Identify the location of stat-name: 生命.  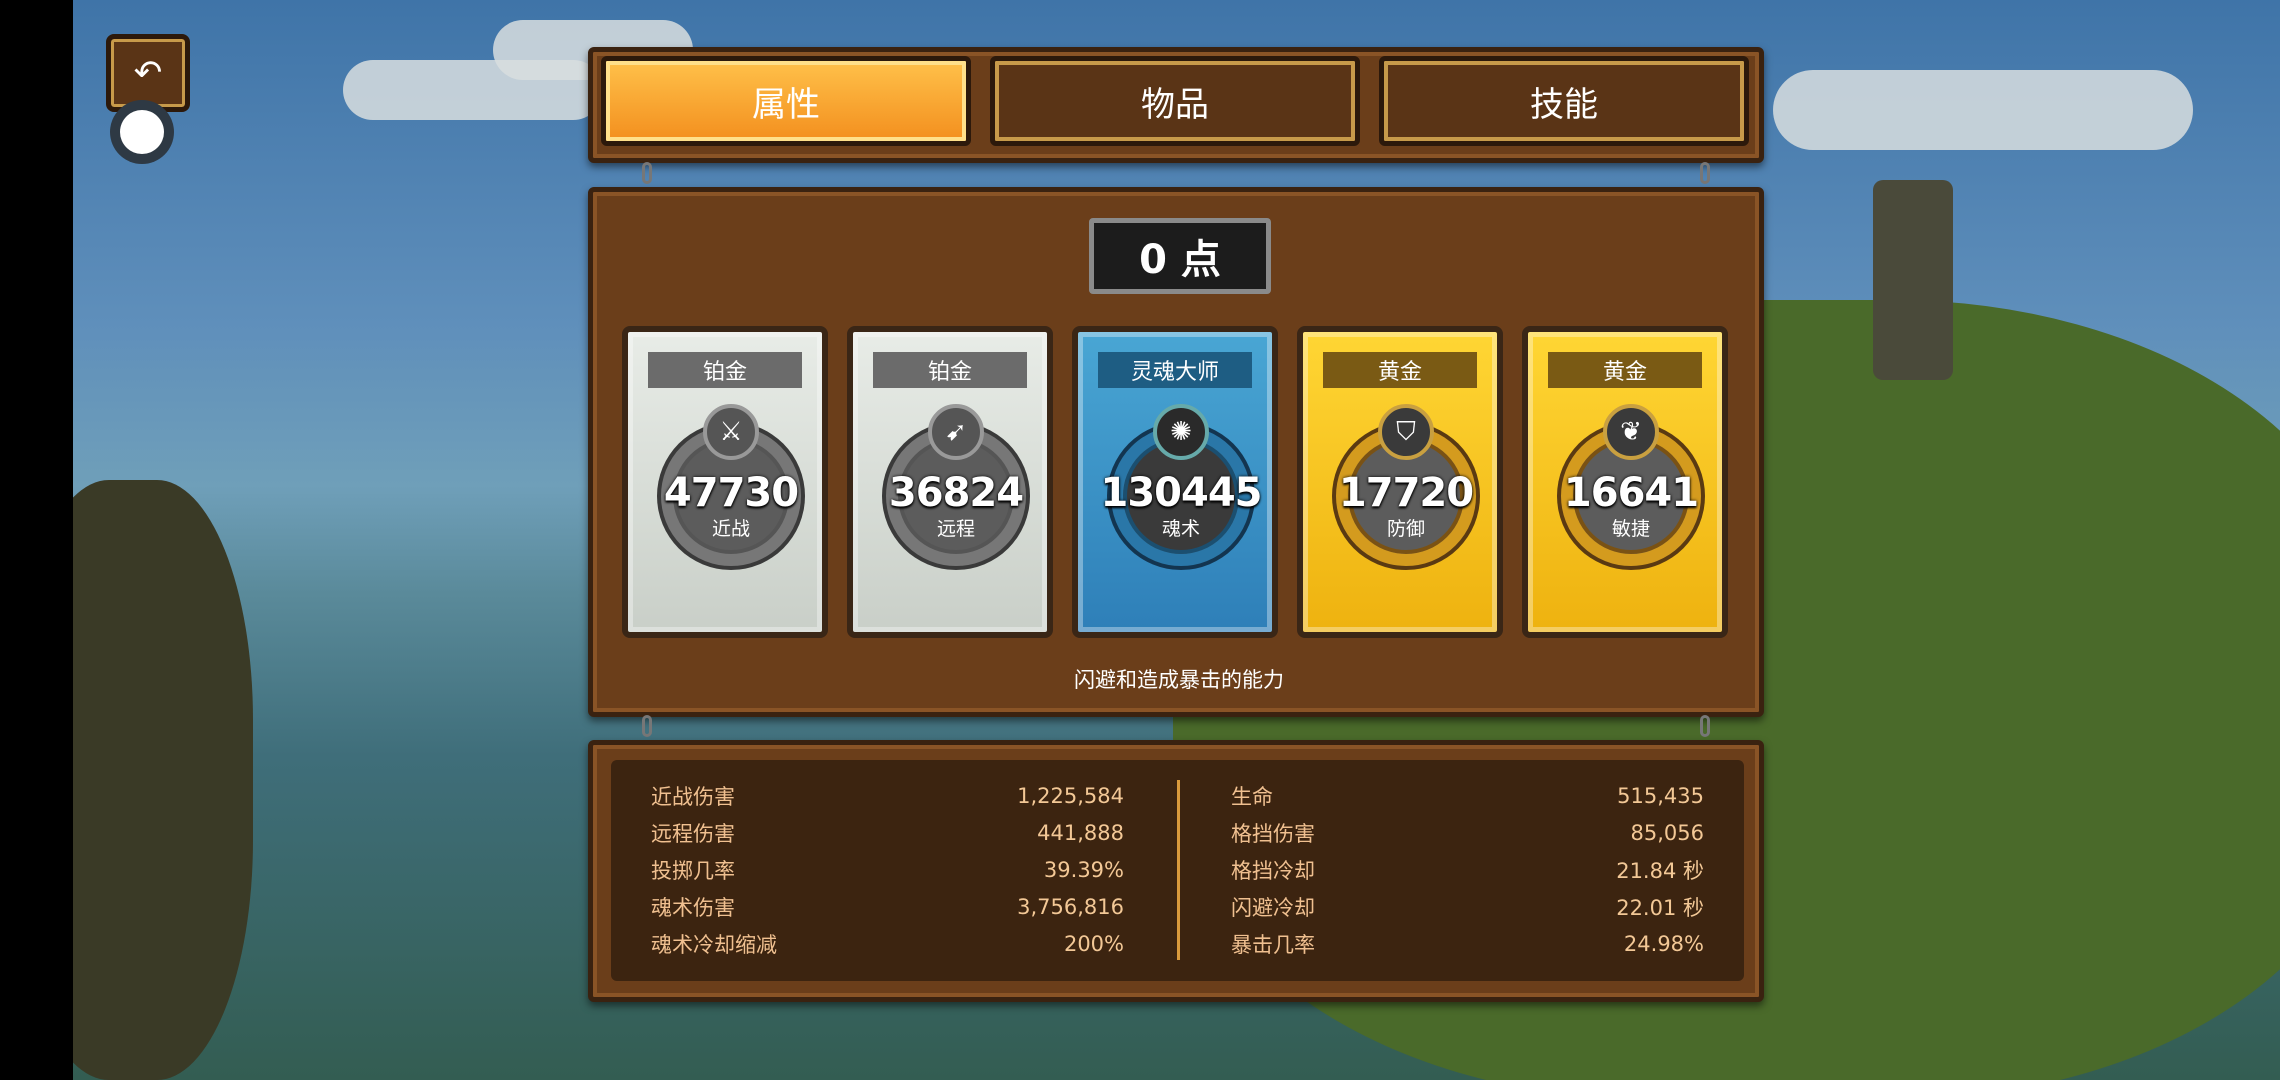
(1252, 797).